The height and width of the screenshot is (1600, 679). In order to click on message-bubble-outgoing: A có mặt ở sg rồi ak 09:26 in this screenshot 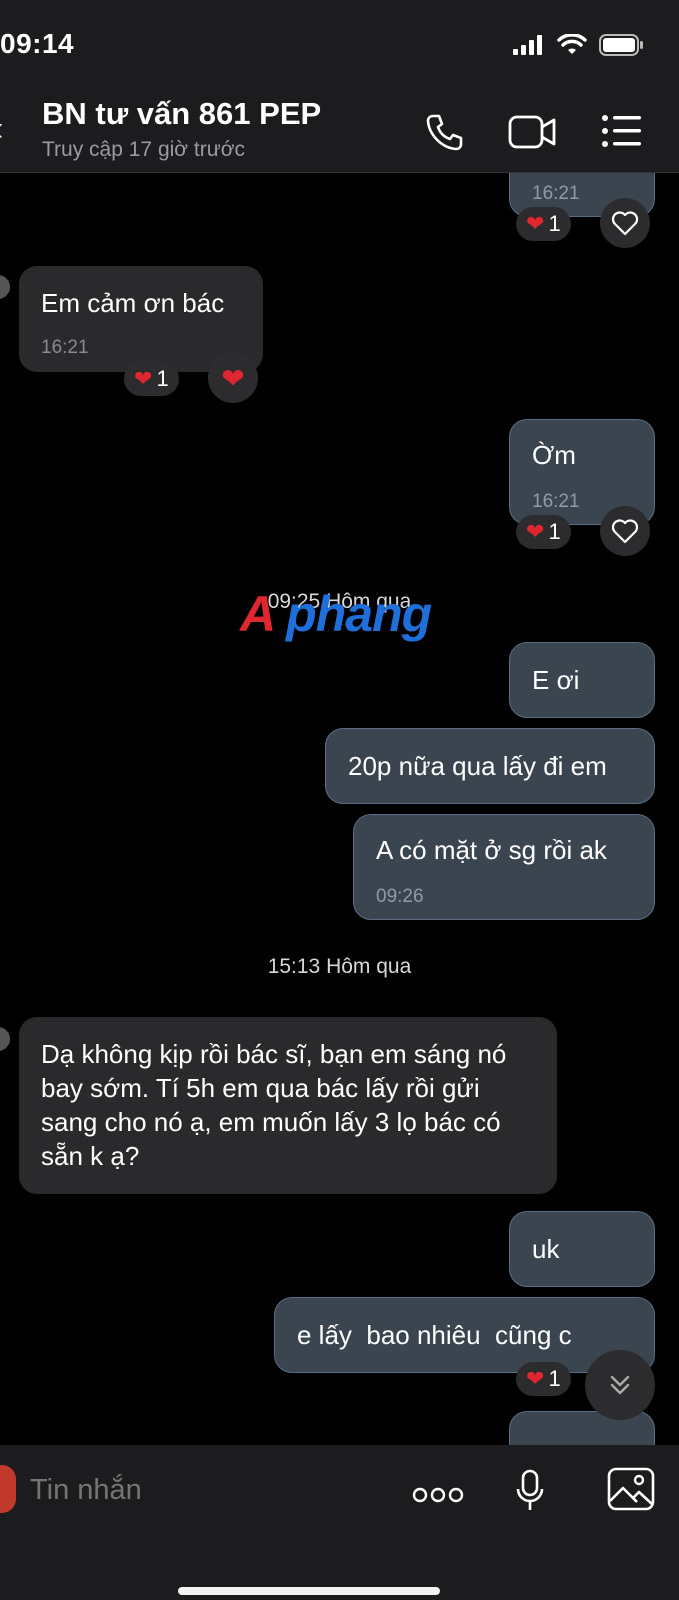, I will do `click(504, 867)`.